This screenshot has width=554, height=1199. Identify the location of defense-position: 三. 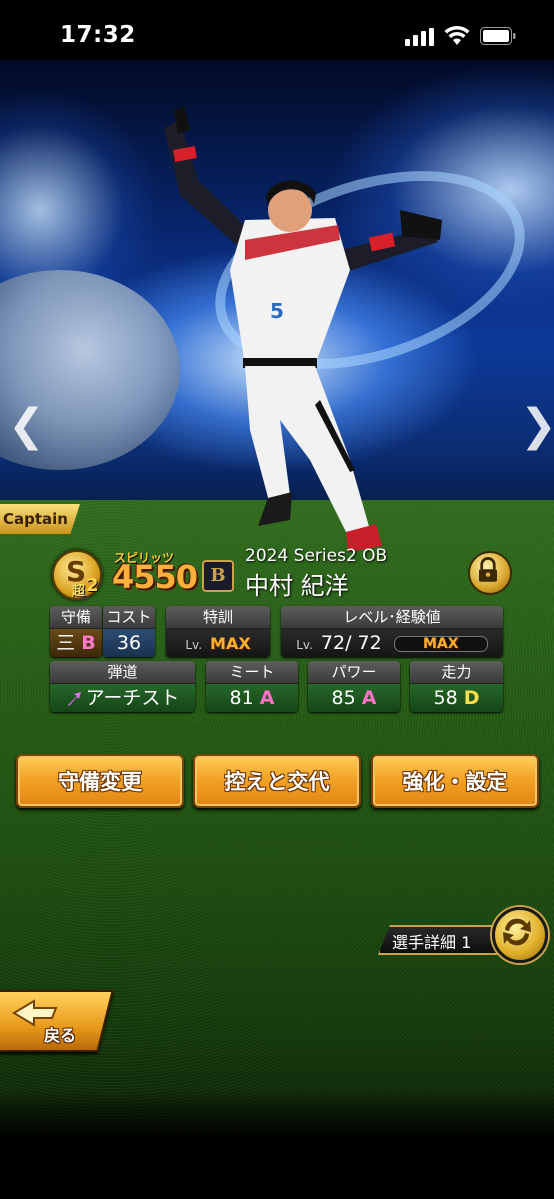
(66, 643).